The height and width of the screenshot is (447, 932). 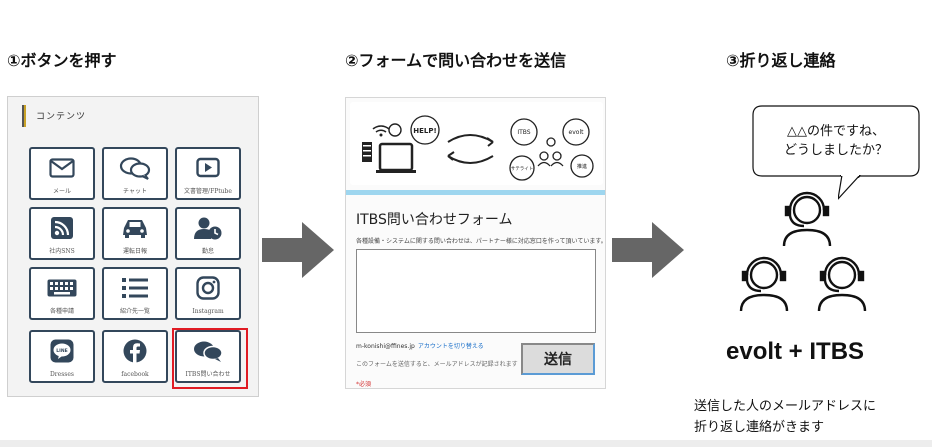 I want to click on menu-tile-video: 文書管理/FPtube, so click(x=208, y=173).